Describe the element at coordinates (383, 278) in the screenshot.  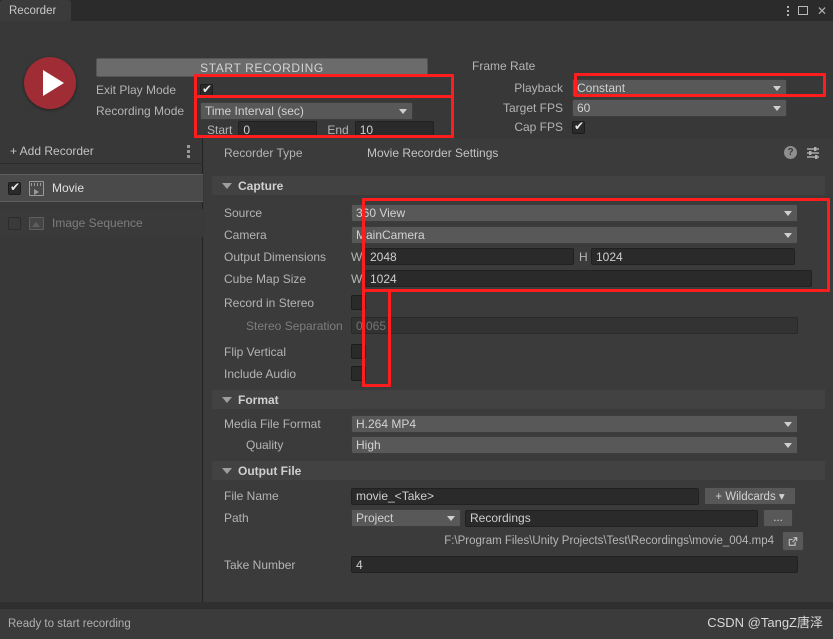
I see `cube-map-width-value: 1024` at that location.